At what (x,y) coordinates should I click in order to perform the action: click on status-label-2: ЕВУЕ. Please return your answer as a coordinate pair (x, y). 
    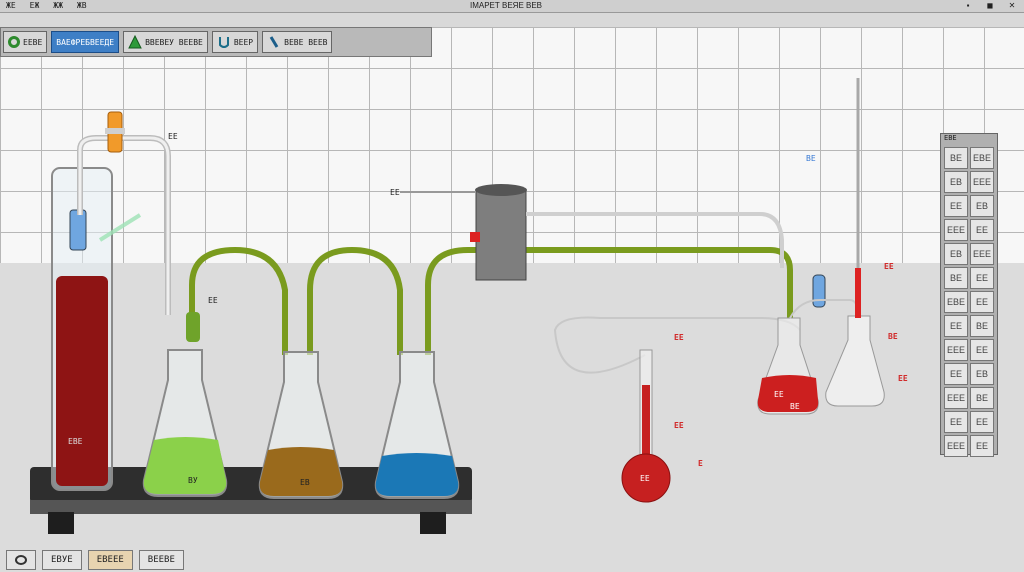
    Looking at the image, I should click on (62, 560).